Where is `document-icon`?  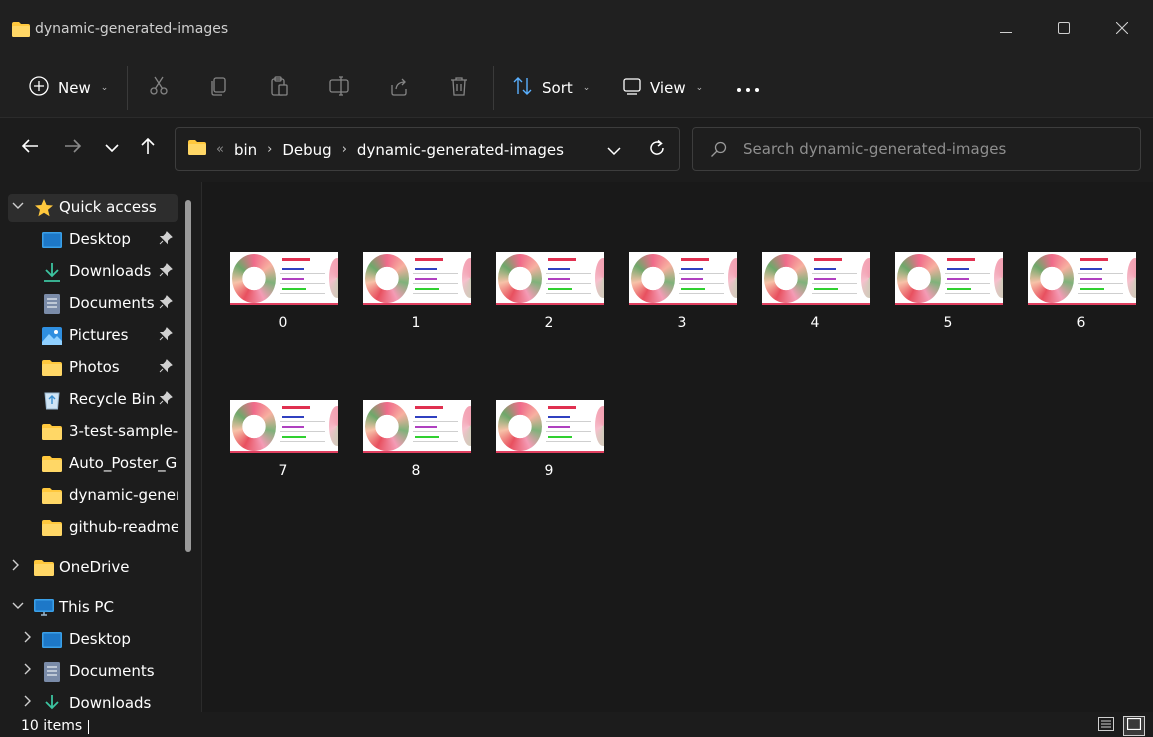
document-icon is located at coordinates (52, 672).